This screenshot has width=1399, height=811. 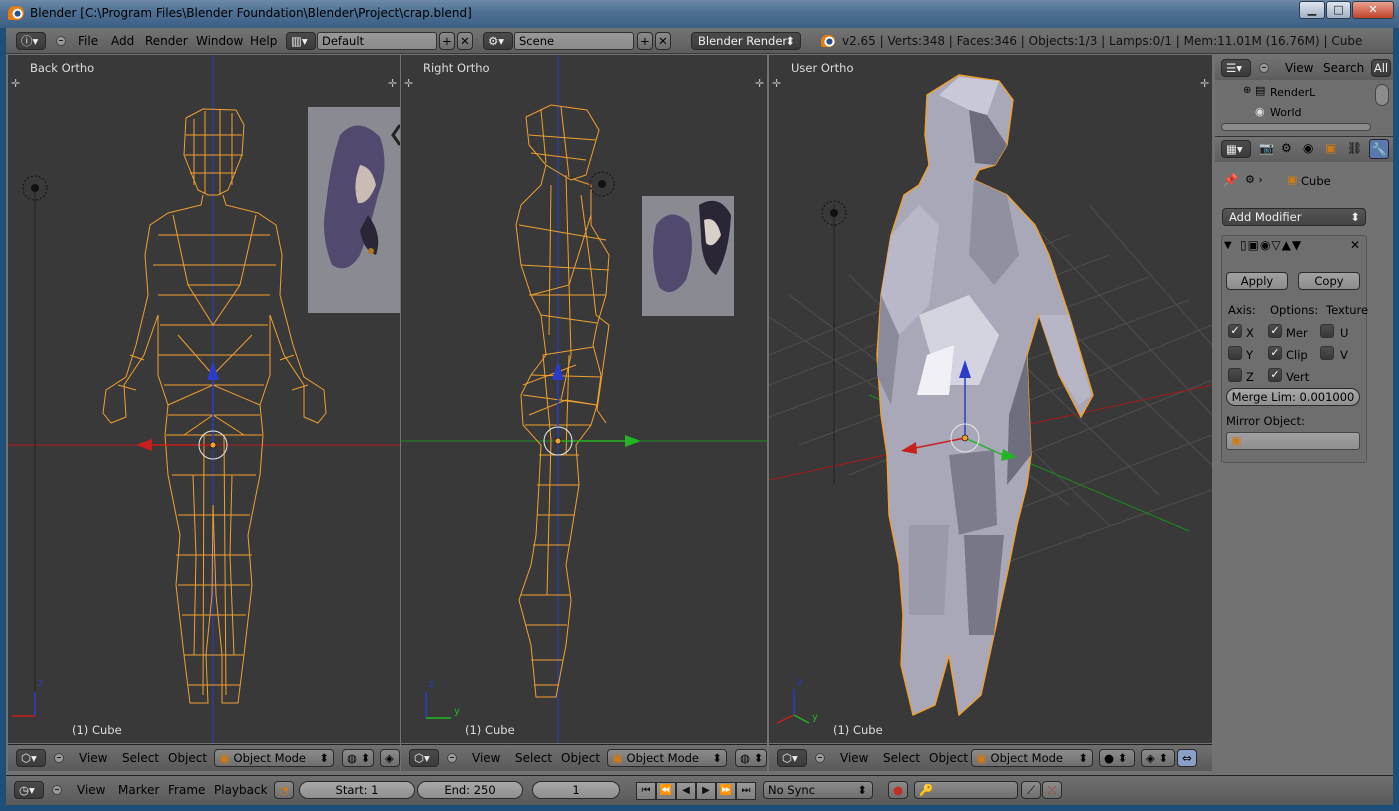 I want to click on collapse-triangle-icon: ▼, so click(x=1228, y=245).